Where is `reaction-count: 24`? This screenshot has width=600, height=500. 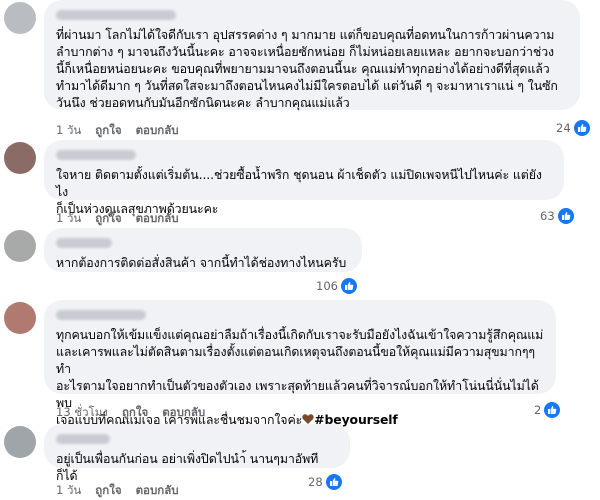 reaction-count: 24 is located at coordinates (573, 128).